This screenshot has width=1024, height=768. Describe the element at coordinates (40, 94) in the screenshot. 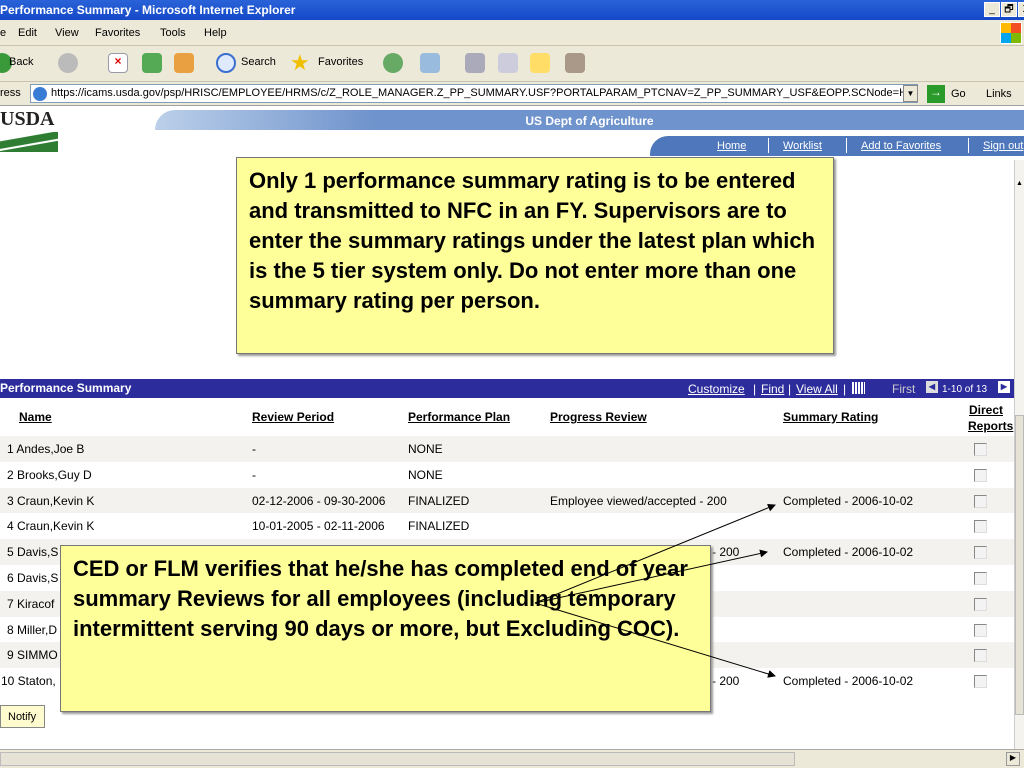

I see `ie-page-icon` at that location.